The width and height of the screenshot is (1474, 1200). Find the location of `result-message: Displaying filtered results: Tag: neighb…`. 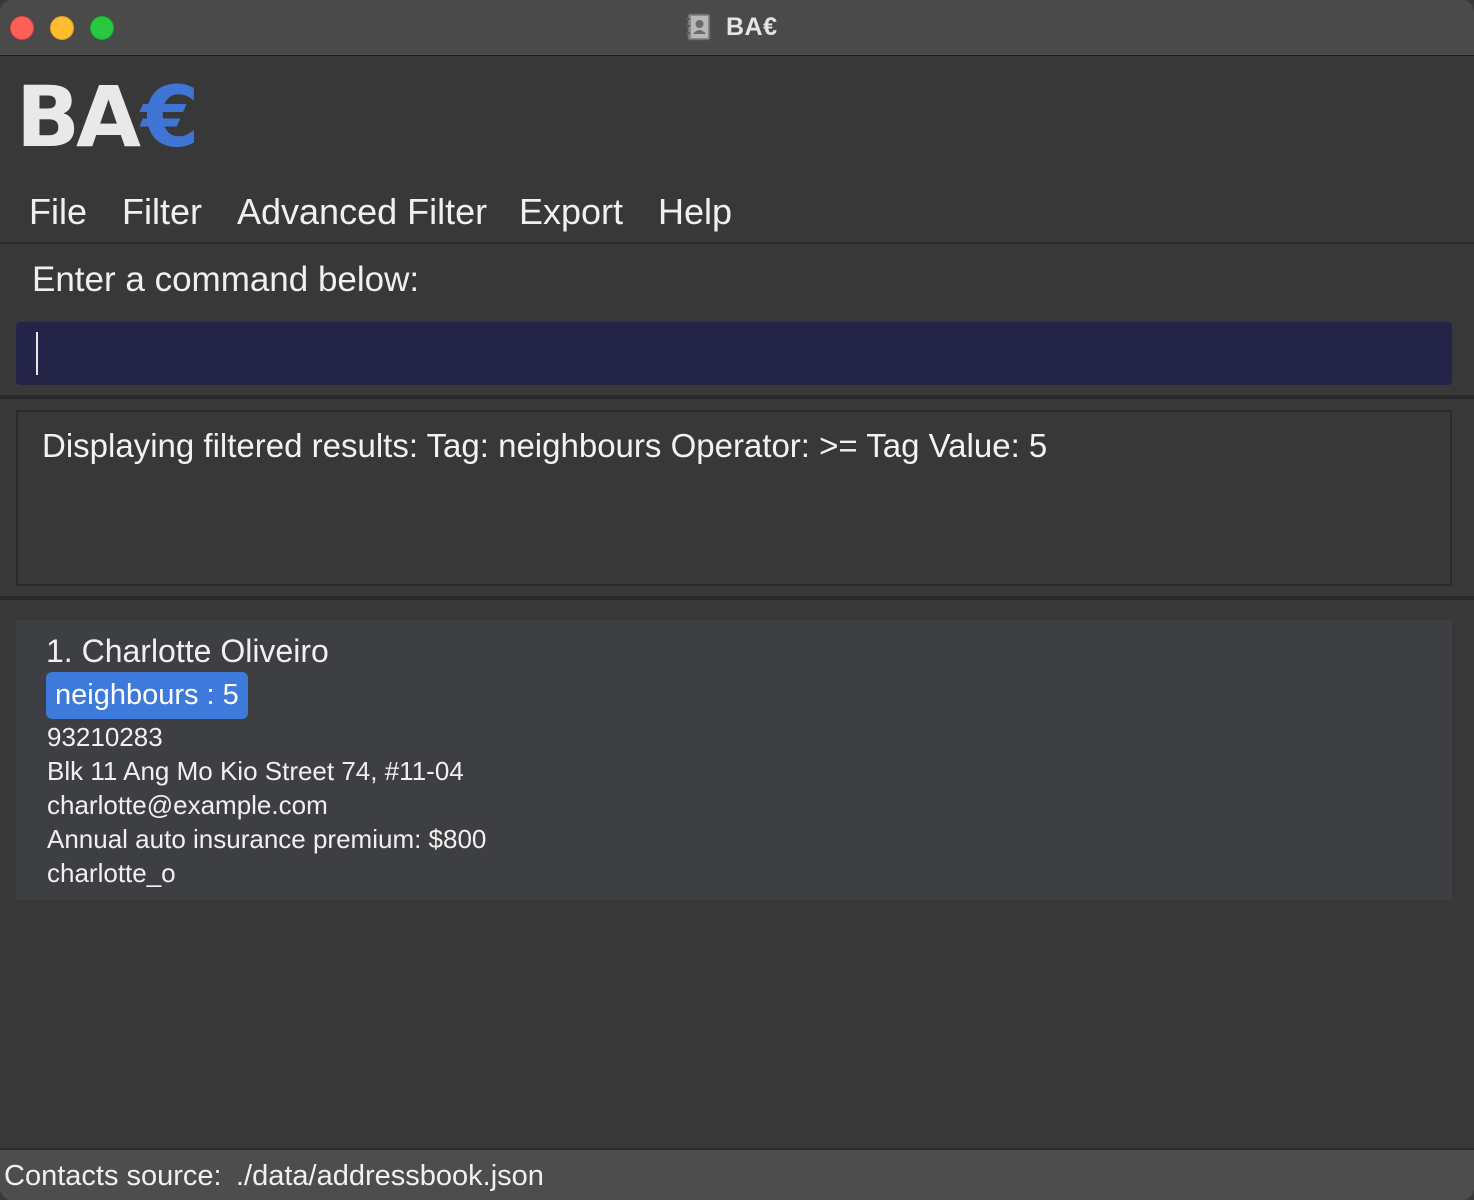

result-message: Displaying filtered results: Tag: neighb… is located at coordinates (545, 445).